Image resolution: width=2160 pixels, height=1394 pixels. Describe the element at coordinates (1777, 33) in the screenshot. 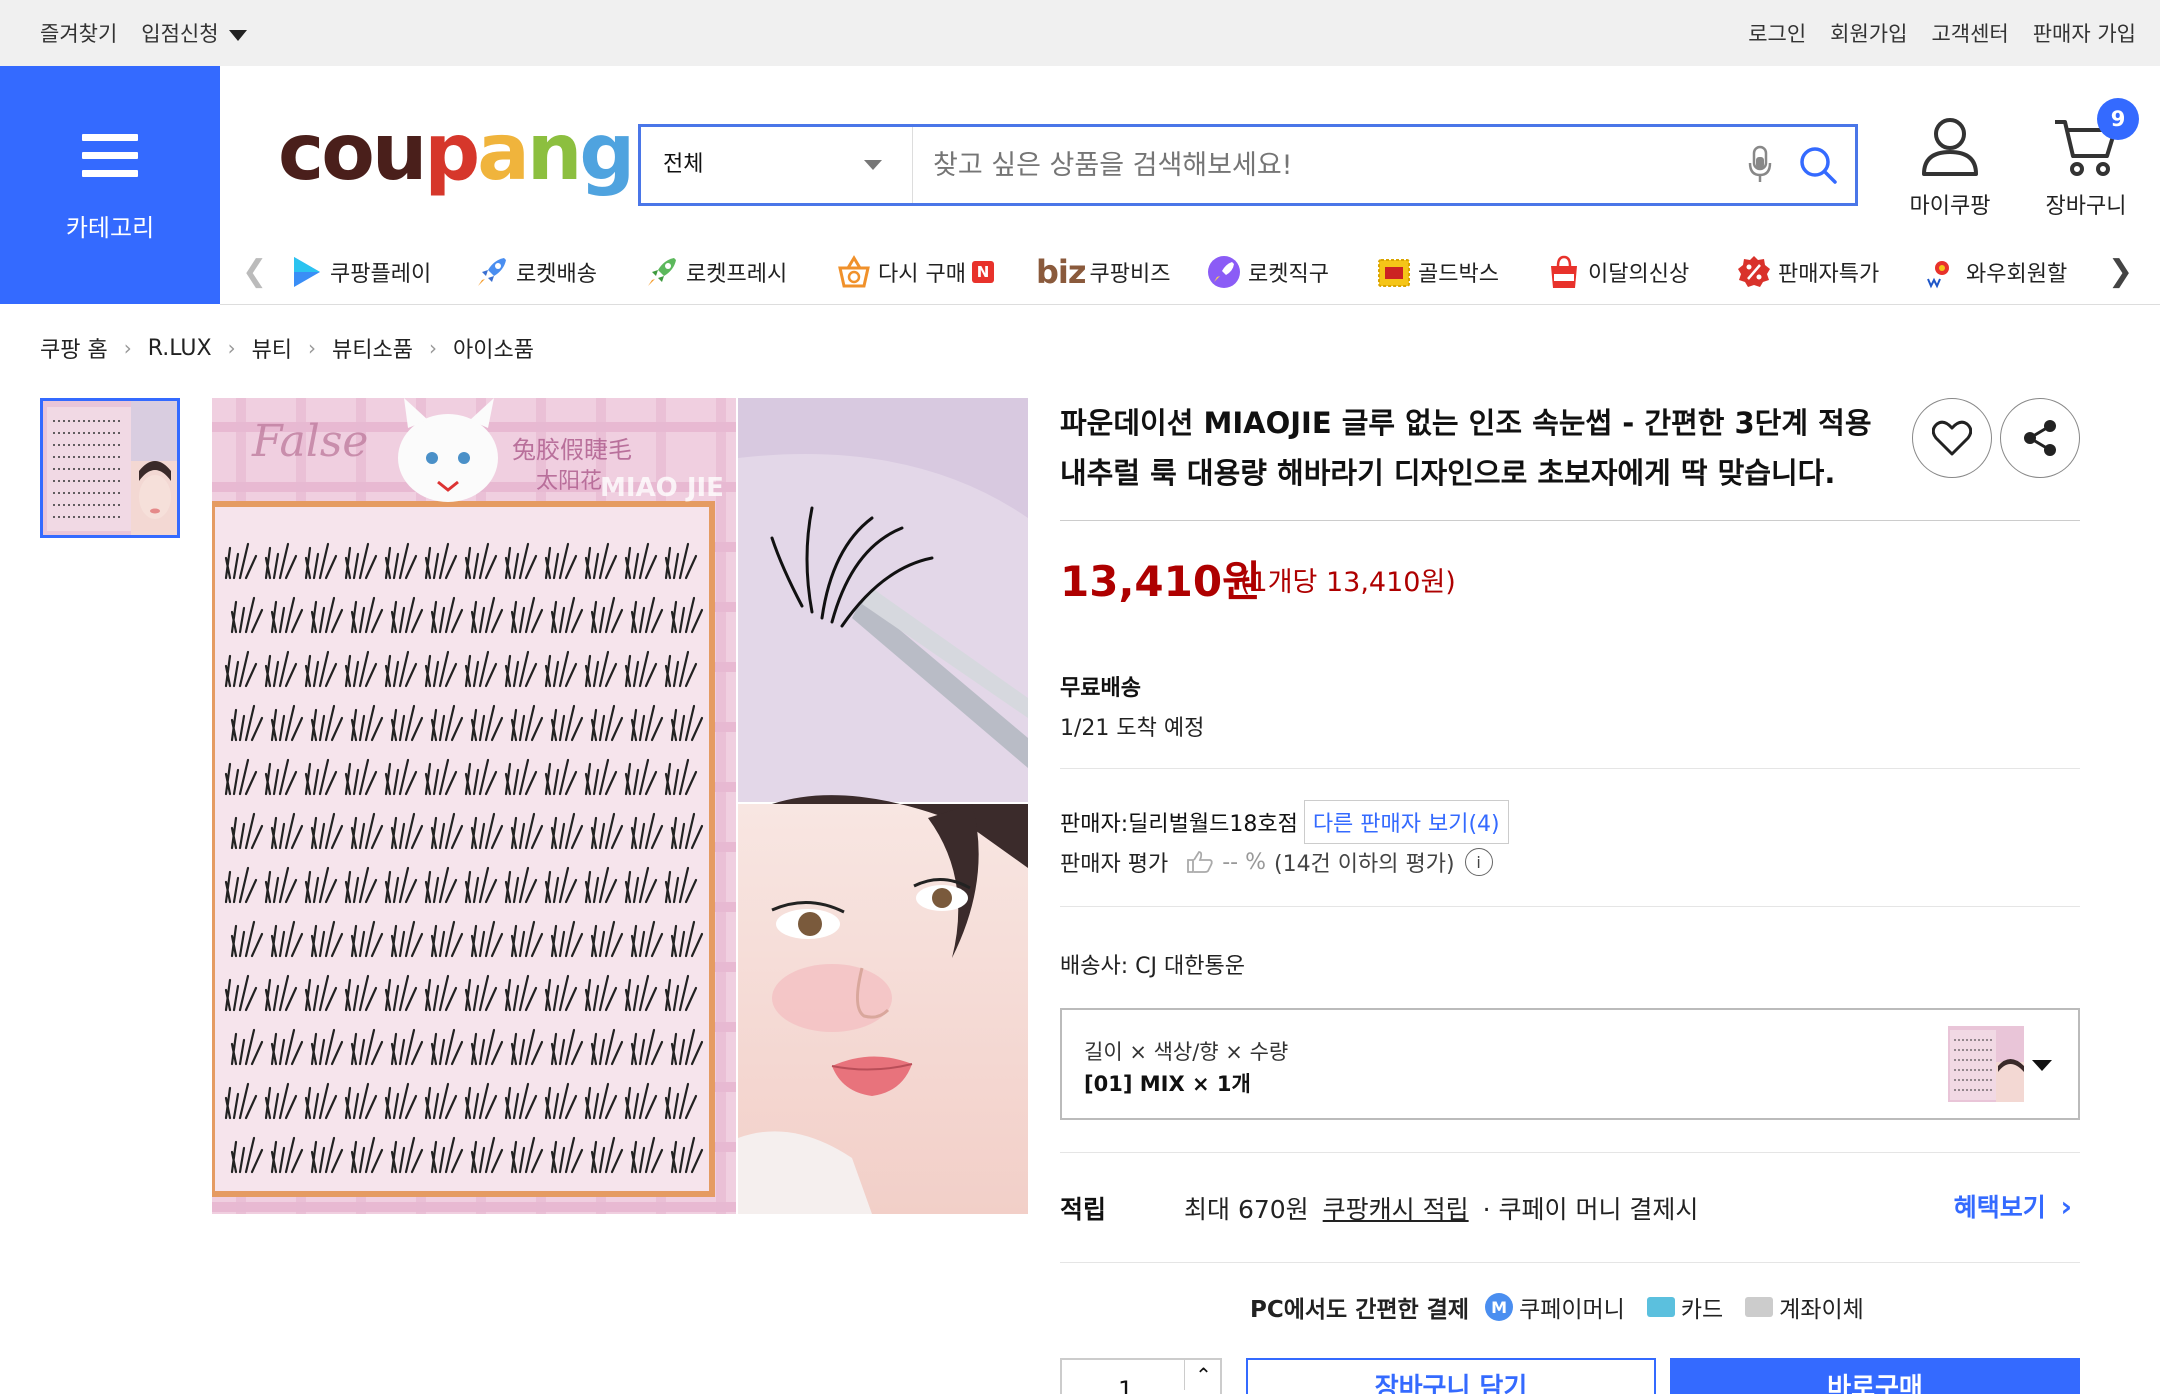

I see `login-link: 로그인` at that location.